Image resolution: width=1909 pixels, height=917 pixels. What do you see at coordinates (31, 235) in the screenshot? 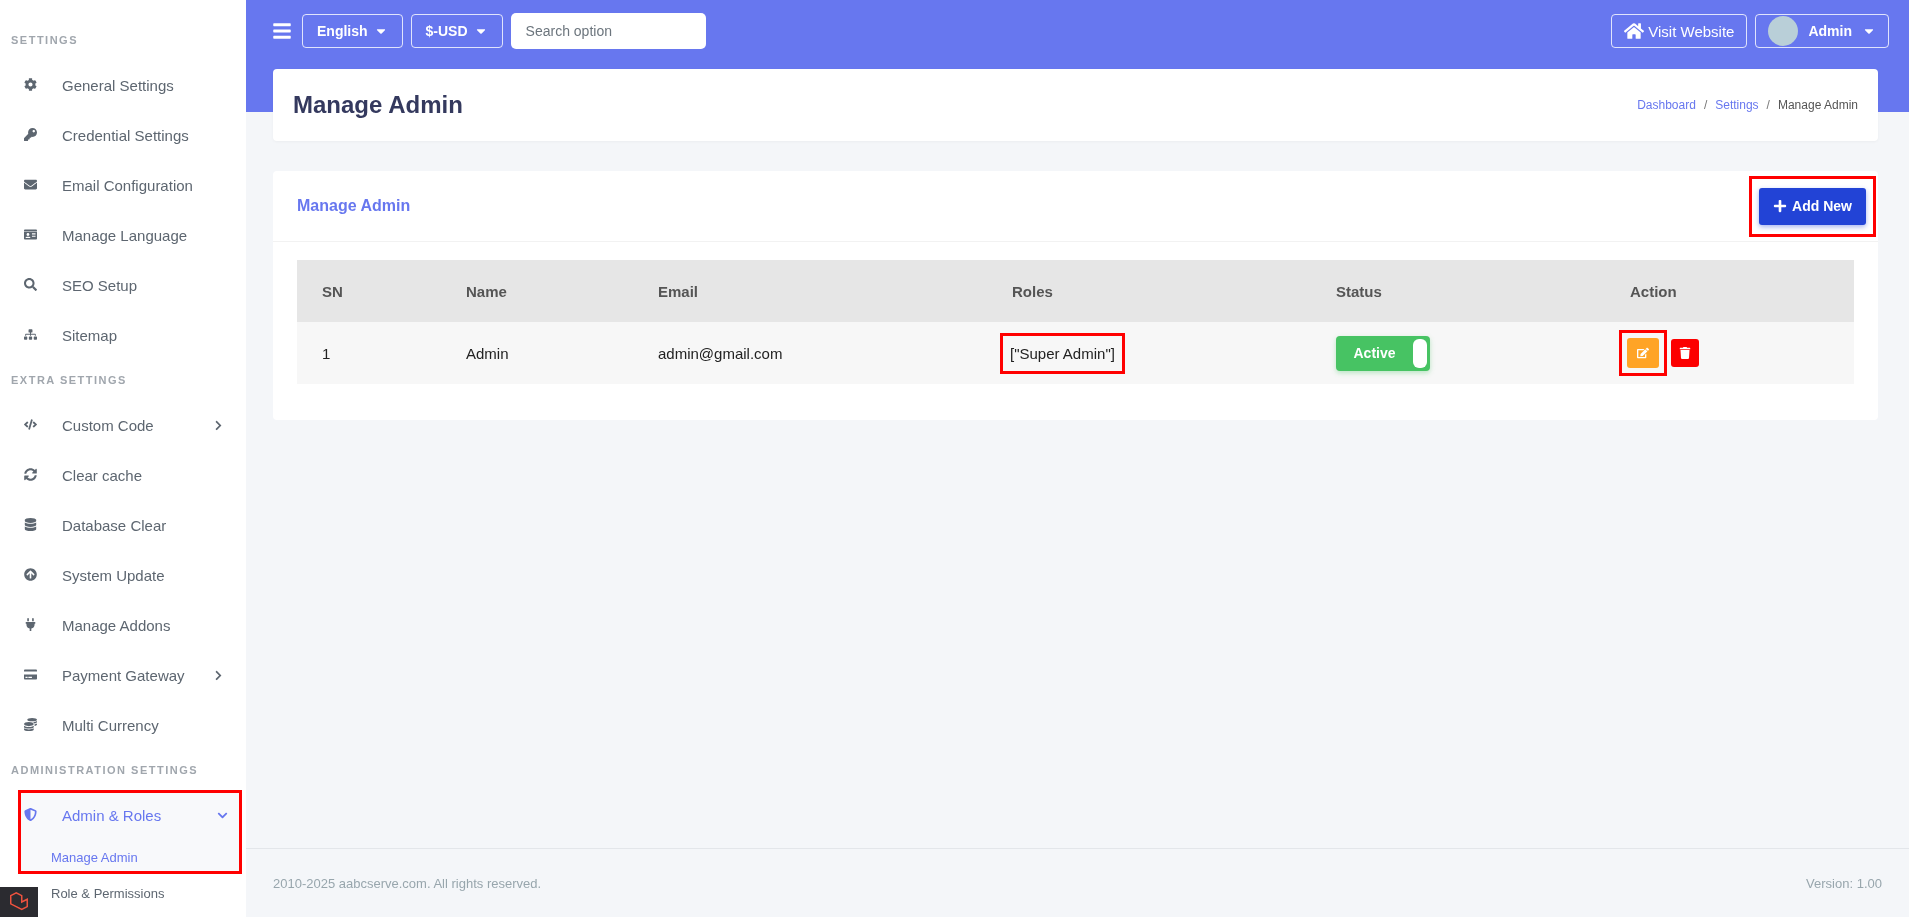
I see `id-card-icon` at bounding box center [31, 235].